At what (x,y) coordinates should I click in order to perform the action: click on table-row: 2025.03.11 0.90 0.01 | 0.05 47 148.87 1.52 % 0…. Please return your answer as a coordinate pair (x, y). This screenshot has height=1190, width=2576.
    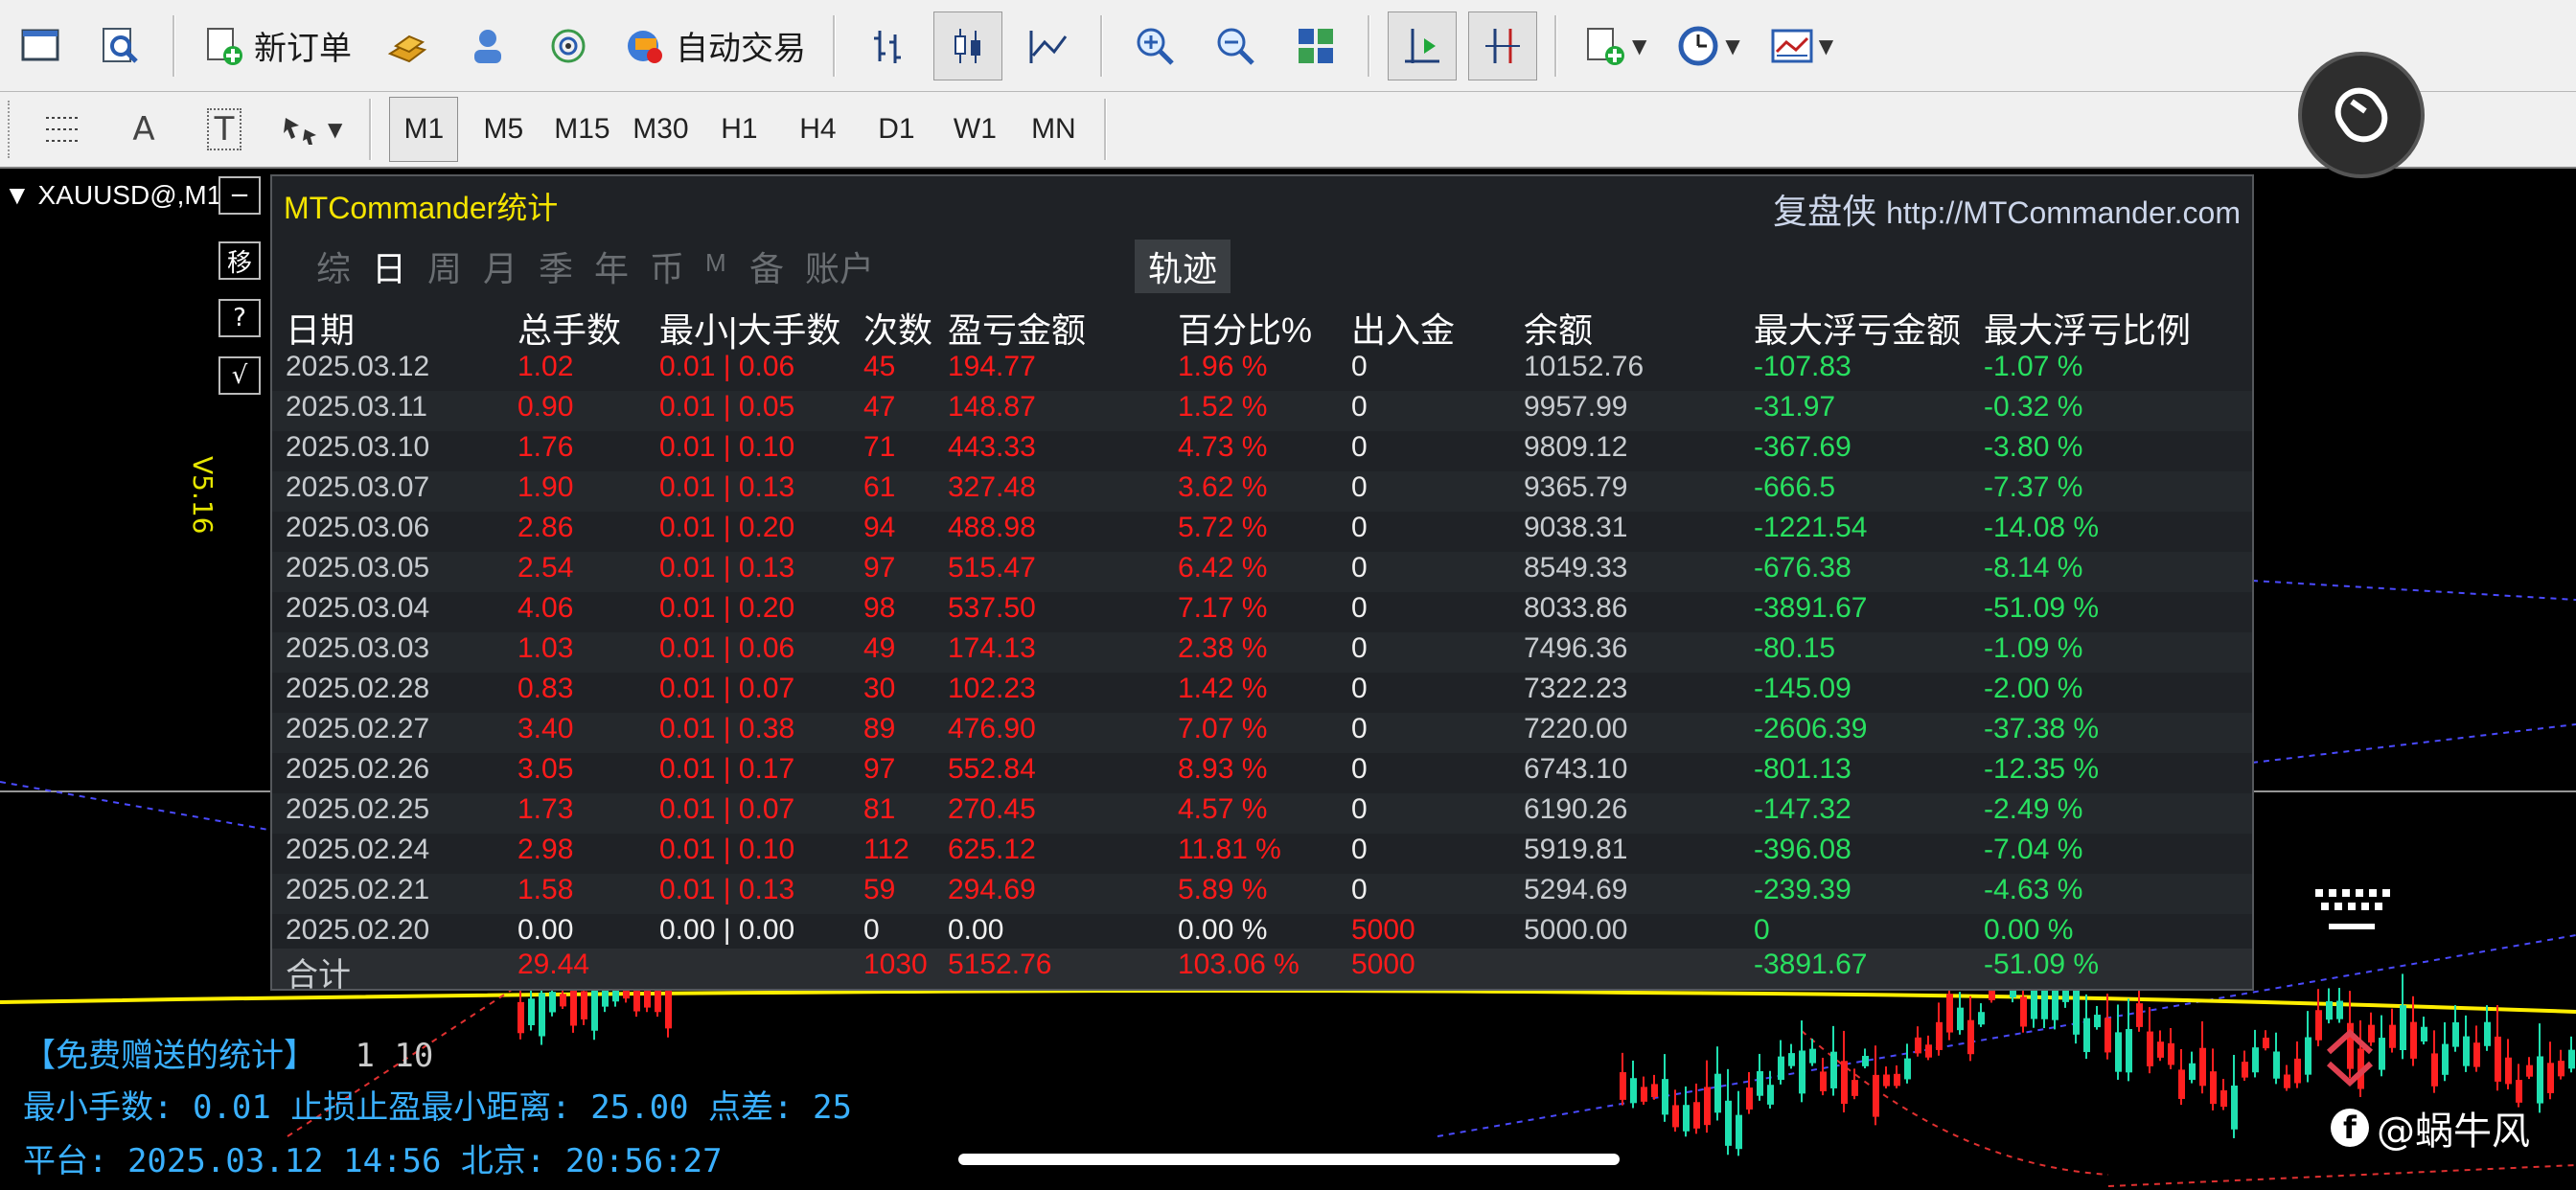
    Looking at the image, I should click on (1262, 411).